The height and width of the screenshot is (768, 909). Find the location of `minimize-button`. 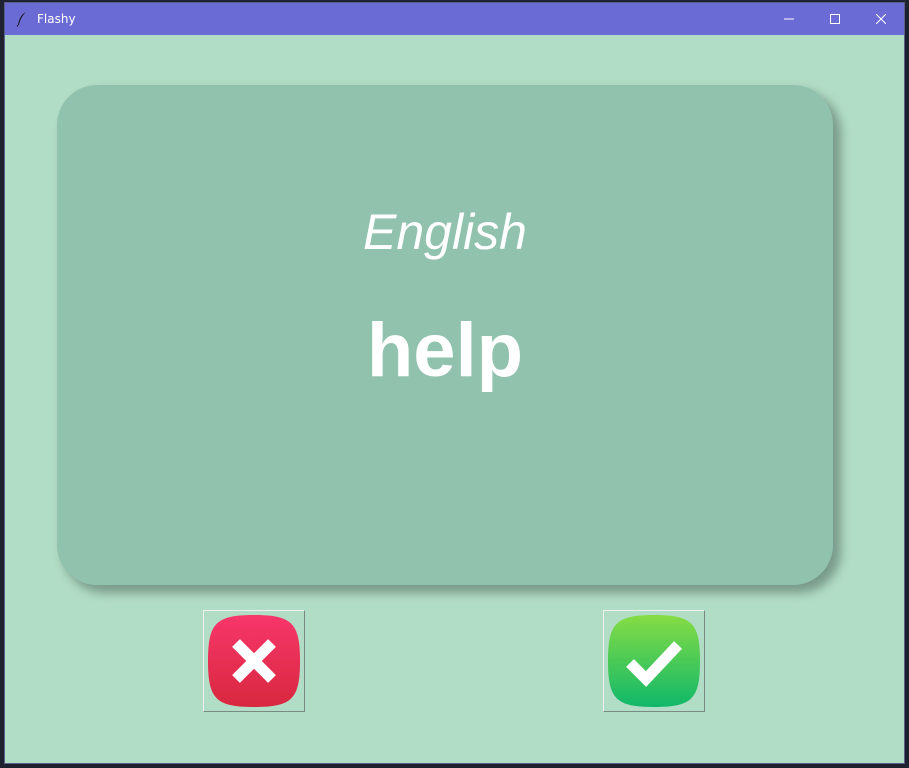

minimize-button is located at coordinates (789, 19).